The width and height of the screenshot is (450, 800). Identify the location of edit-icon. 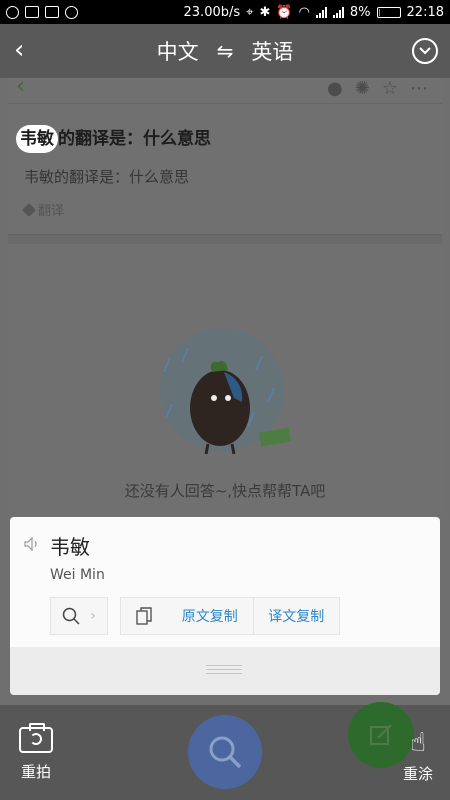
(381, 734).